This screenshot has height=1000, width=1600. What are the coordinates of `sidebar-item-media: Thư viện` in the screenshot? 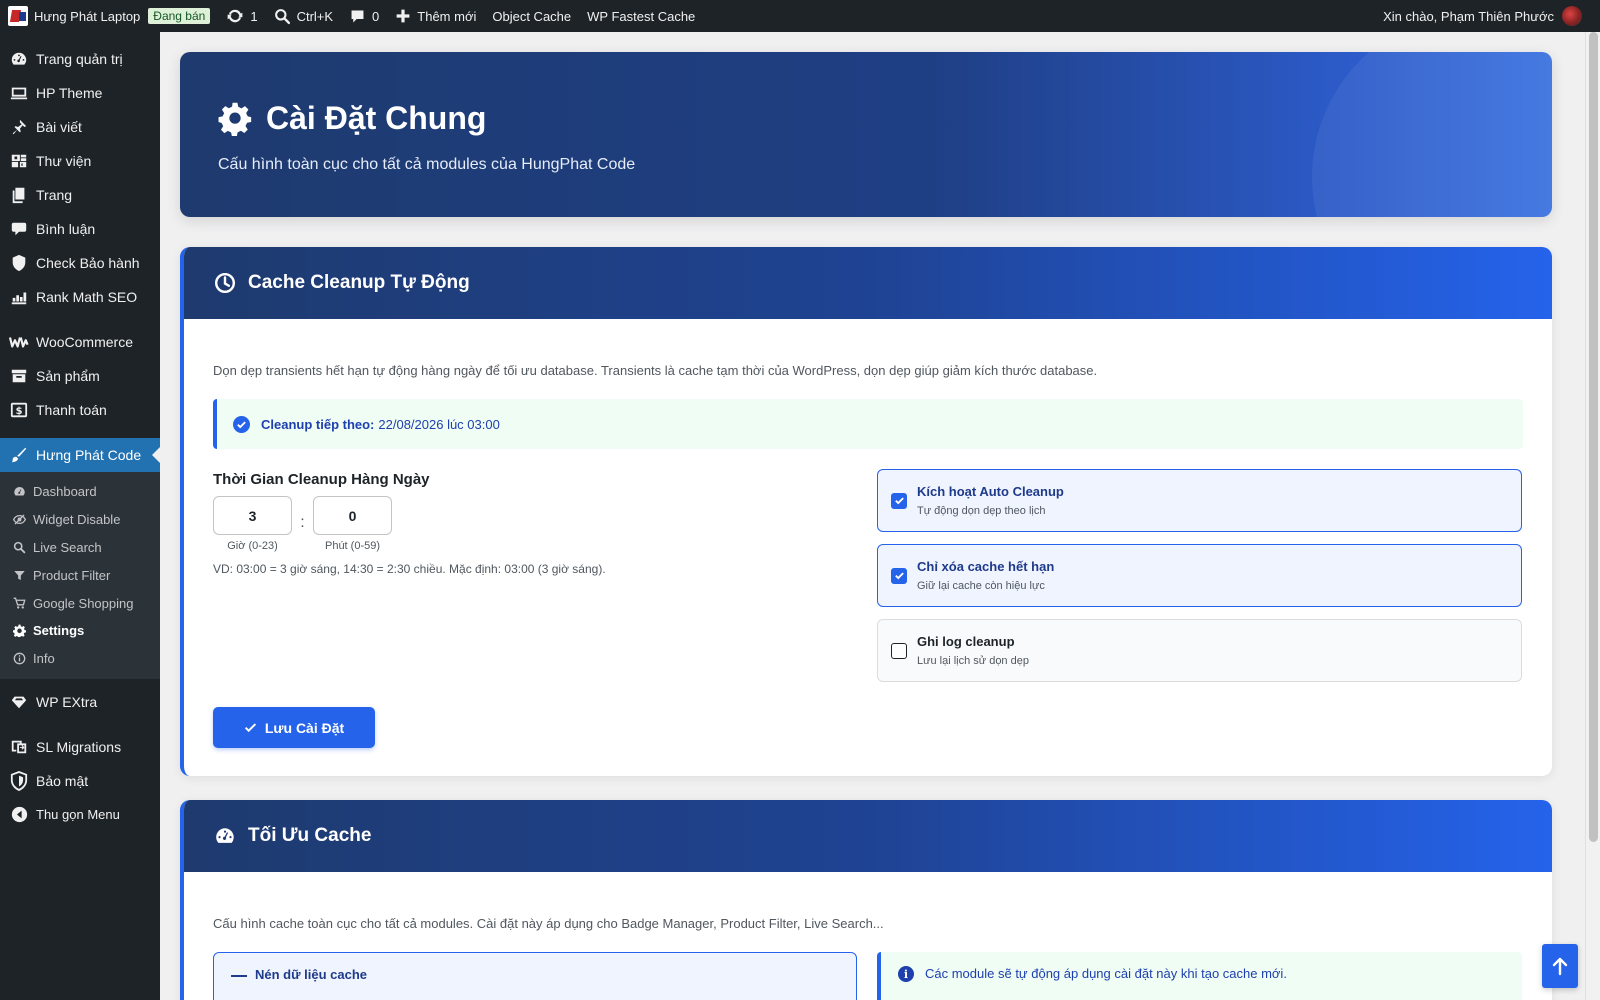 It's located at (80, 161).